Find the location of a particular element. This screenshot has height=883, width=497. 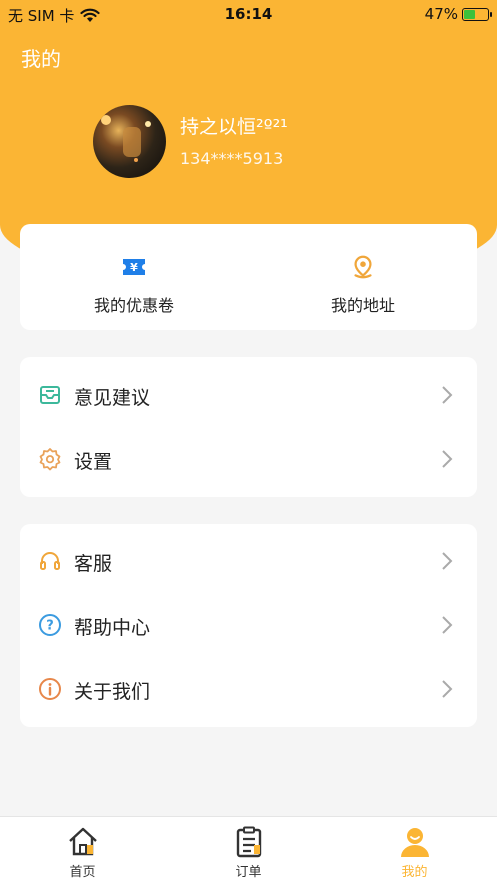

tab-home: 首页 is located at coordinates (82, 850).